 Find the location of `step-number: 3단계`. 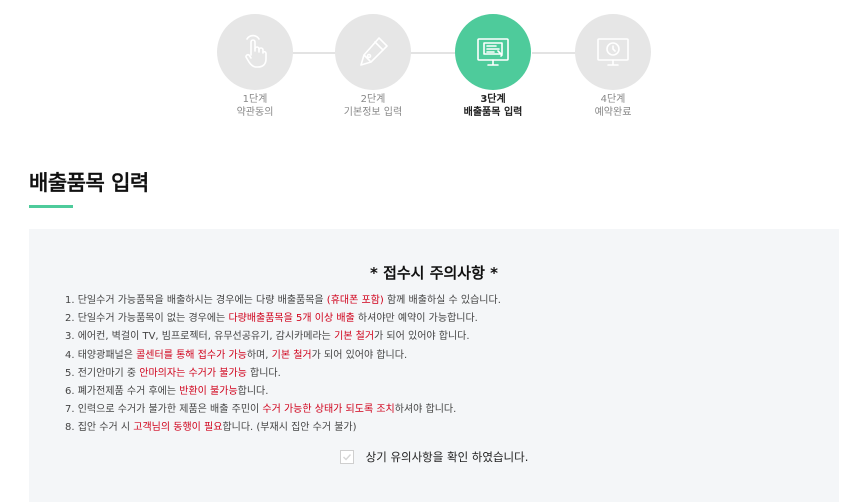

step-number: 3단계 is located at coordinates (493, 99).